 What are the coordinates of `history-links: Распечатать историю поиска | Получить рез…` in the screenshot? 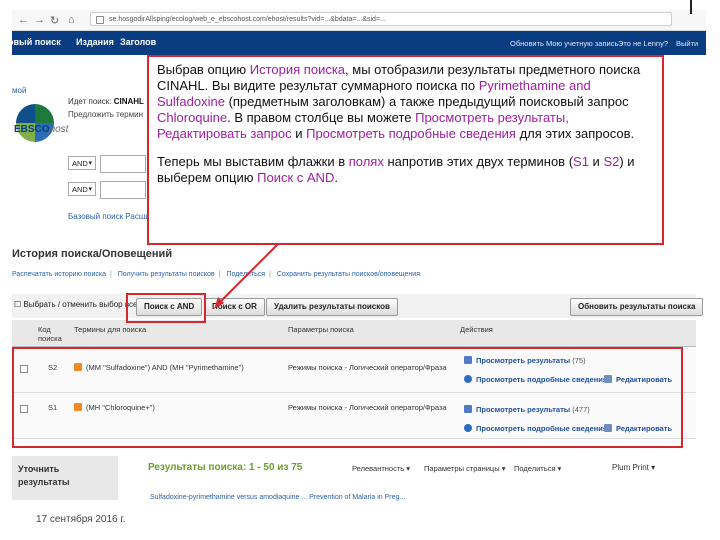 It's located at (216, 274).